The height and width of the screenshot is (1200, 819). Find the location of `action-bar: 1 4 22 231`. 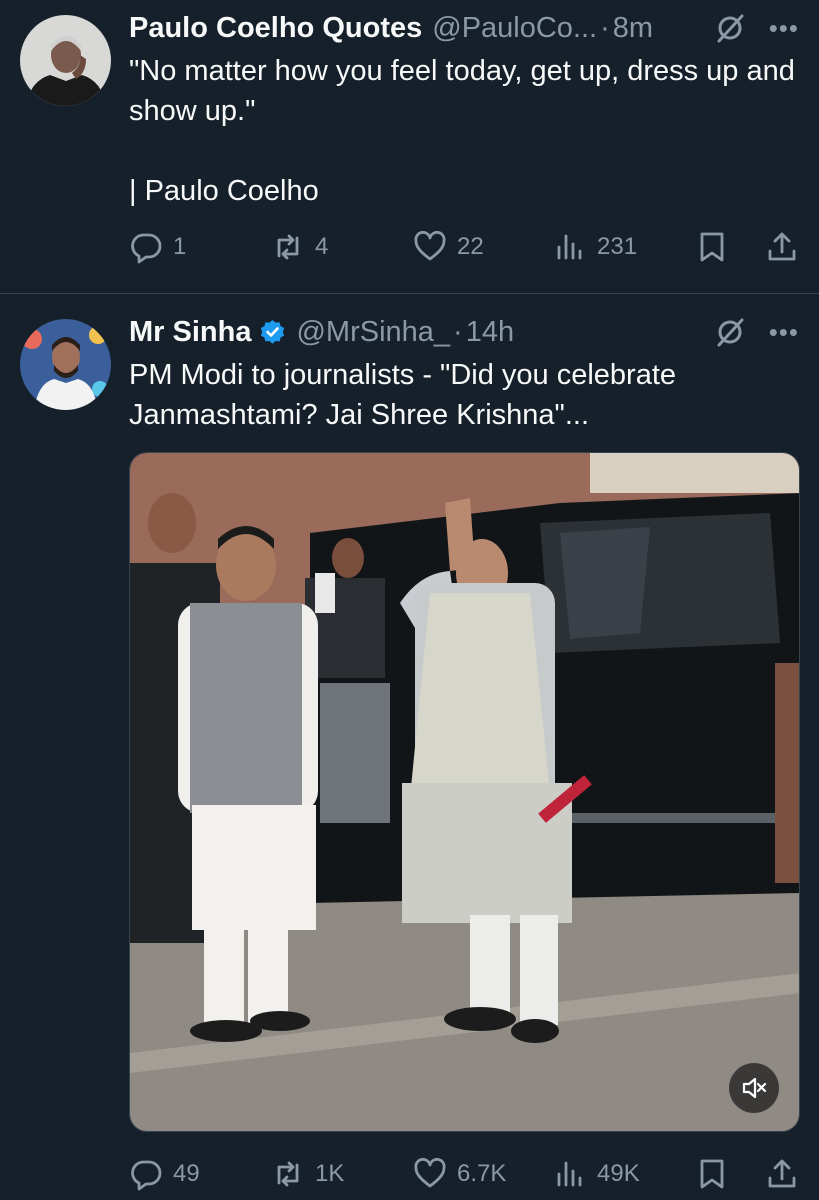

action-bar: 1 4 22 231 is located at coordinates (464, 247).